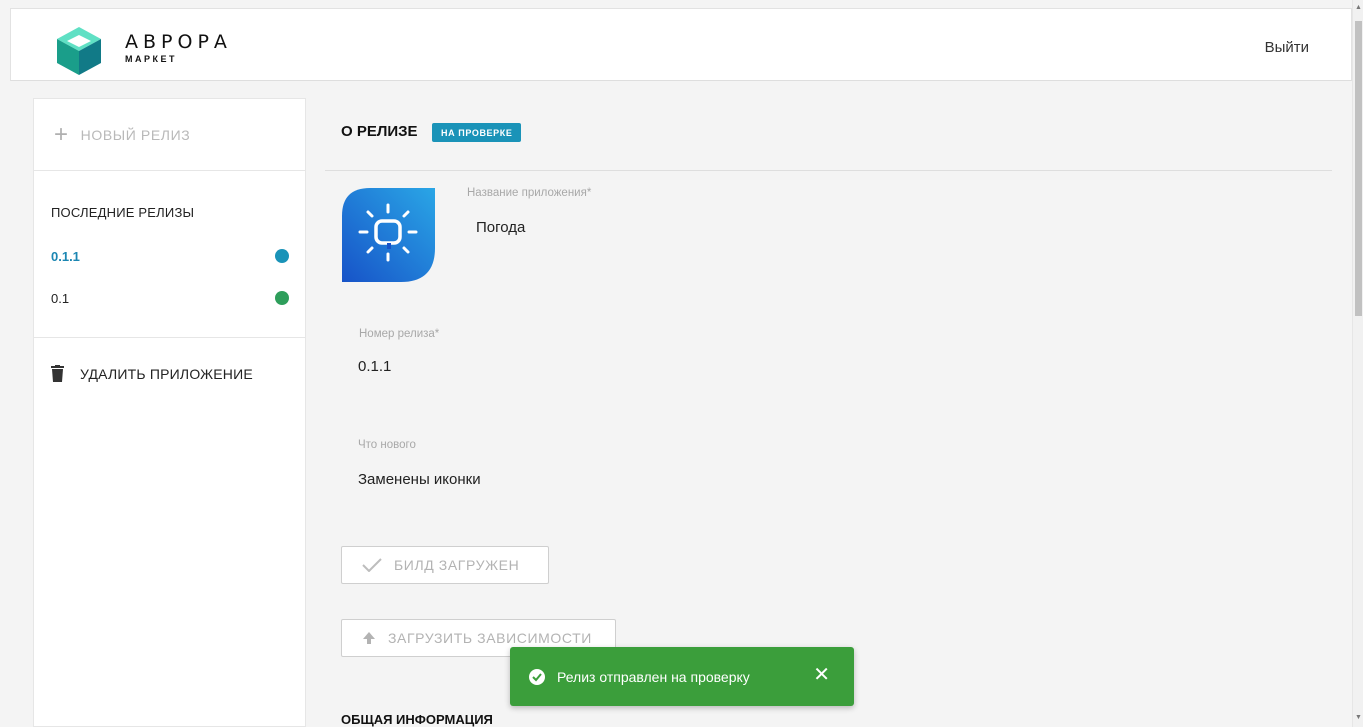 This screenshot has width=1363, height=727. Describe the element at coordinates (653, 676) in the screenshot. I see `toast-message: Релиз отправлен на проверку` at that location.